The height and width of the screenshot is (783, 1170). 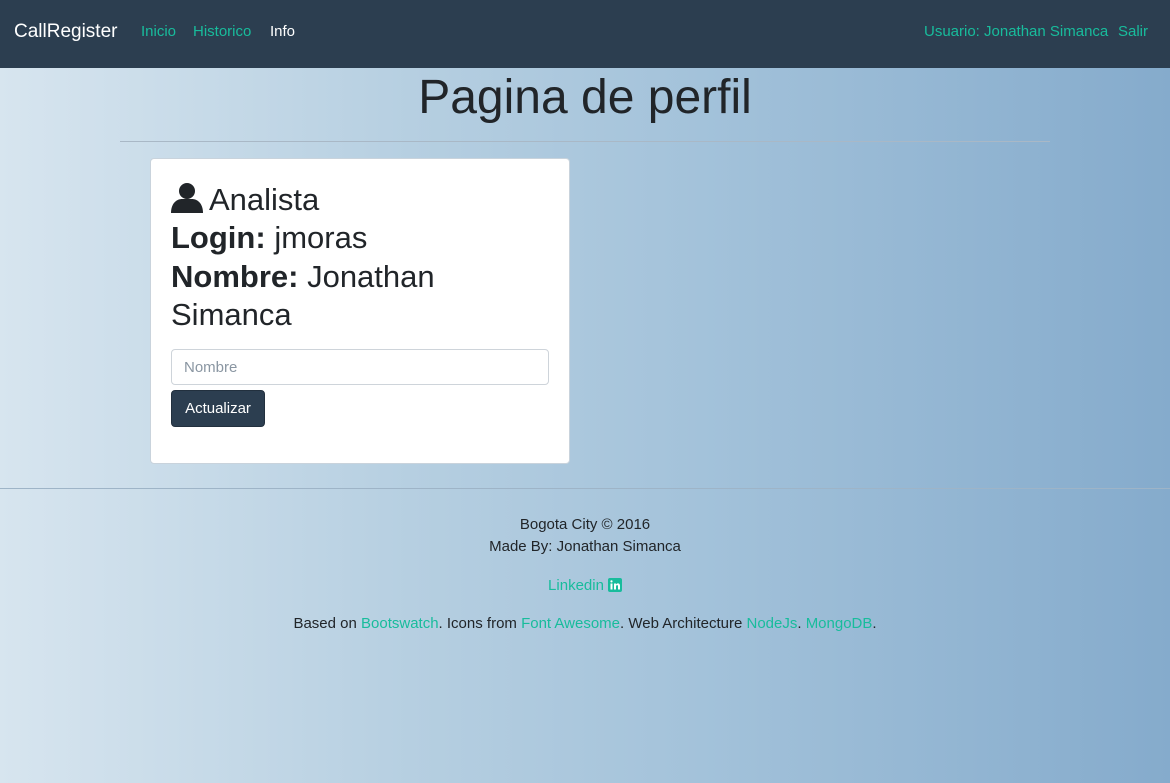 I want to click on name-line: Nombre: Jonathan, so click(x=303, y=277).